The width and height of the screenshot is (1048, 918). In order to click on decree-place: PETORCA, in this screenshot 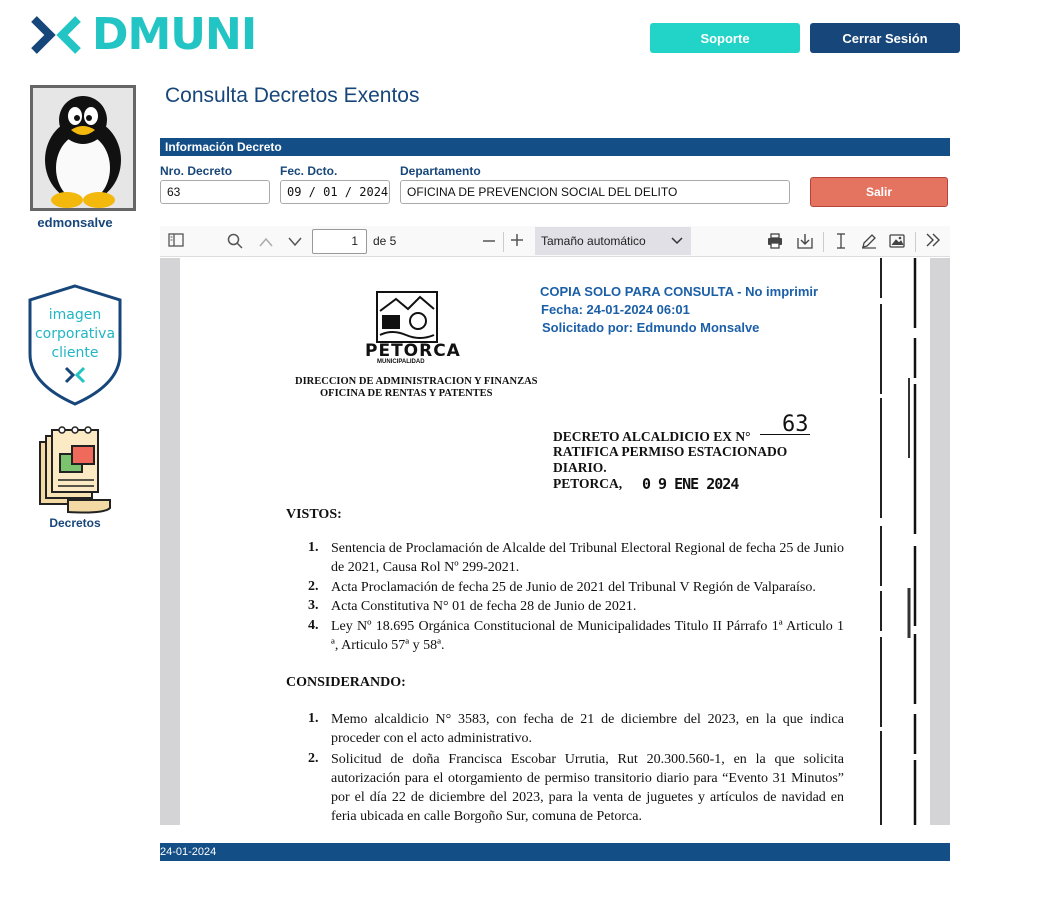, I will do `click(588, 483)`.